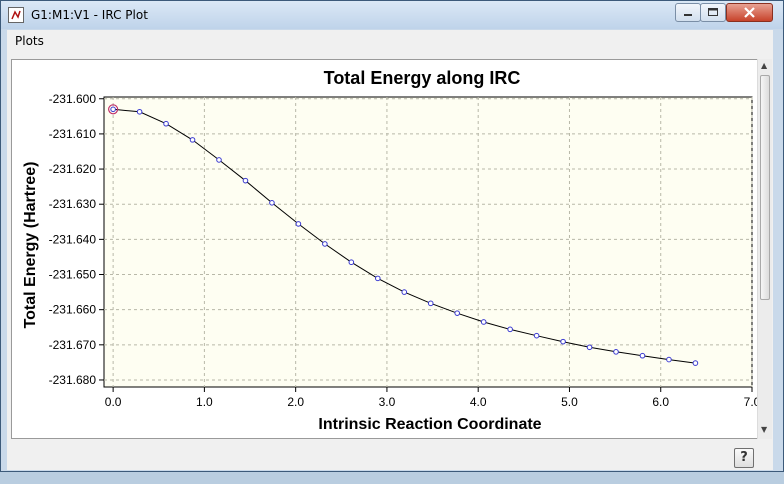 The width and height of the screenshot is (784, 484). What do you see at coordinates (478, 402) in the screenshot?
I see `x-tick-label: 4.0` at bounding box center [478, 402].